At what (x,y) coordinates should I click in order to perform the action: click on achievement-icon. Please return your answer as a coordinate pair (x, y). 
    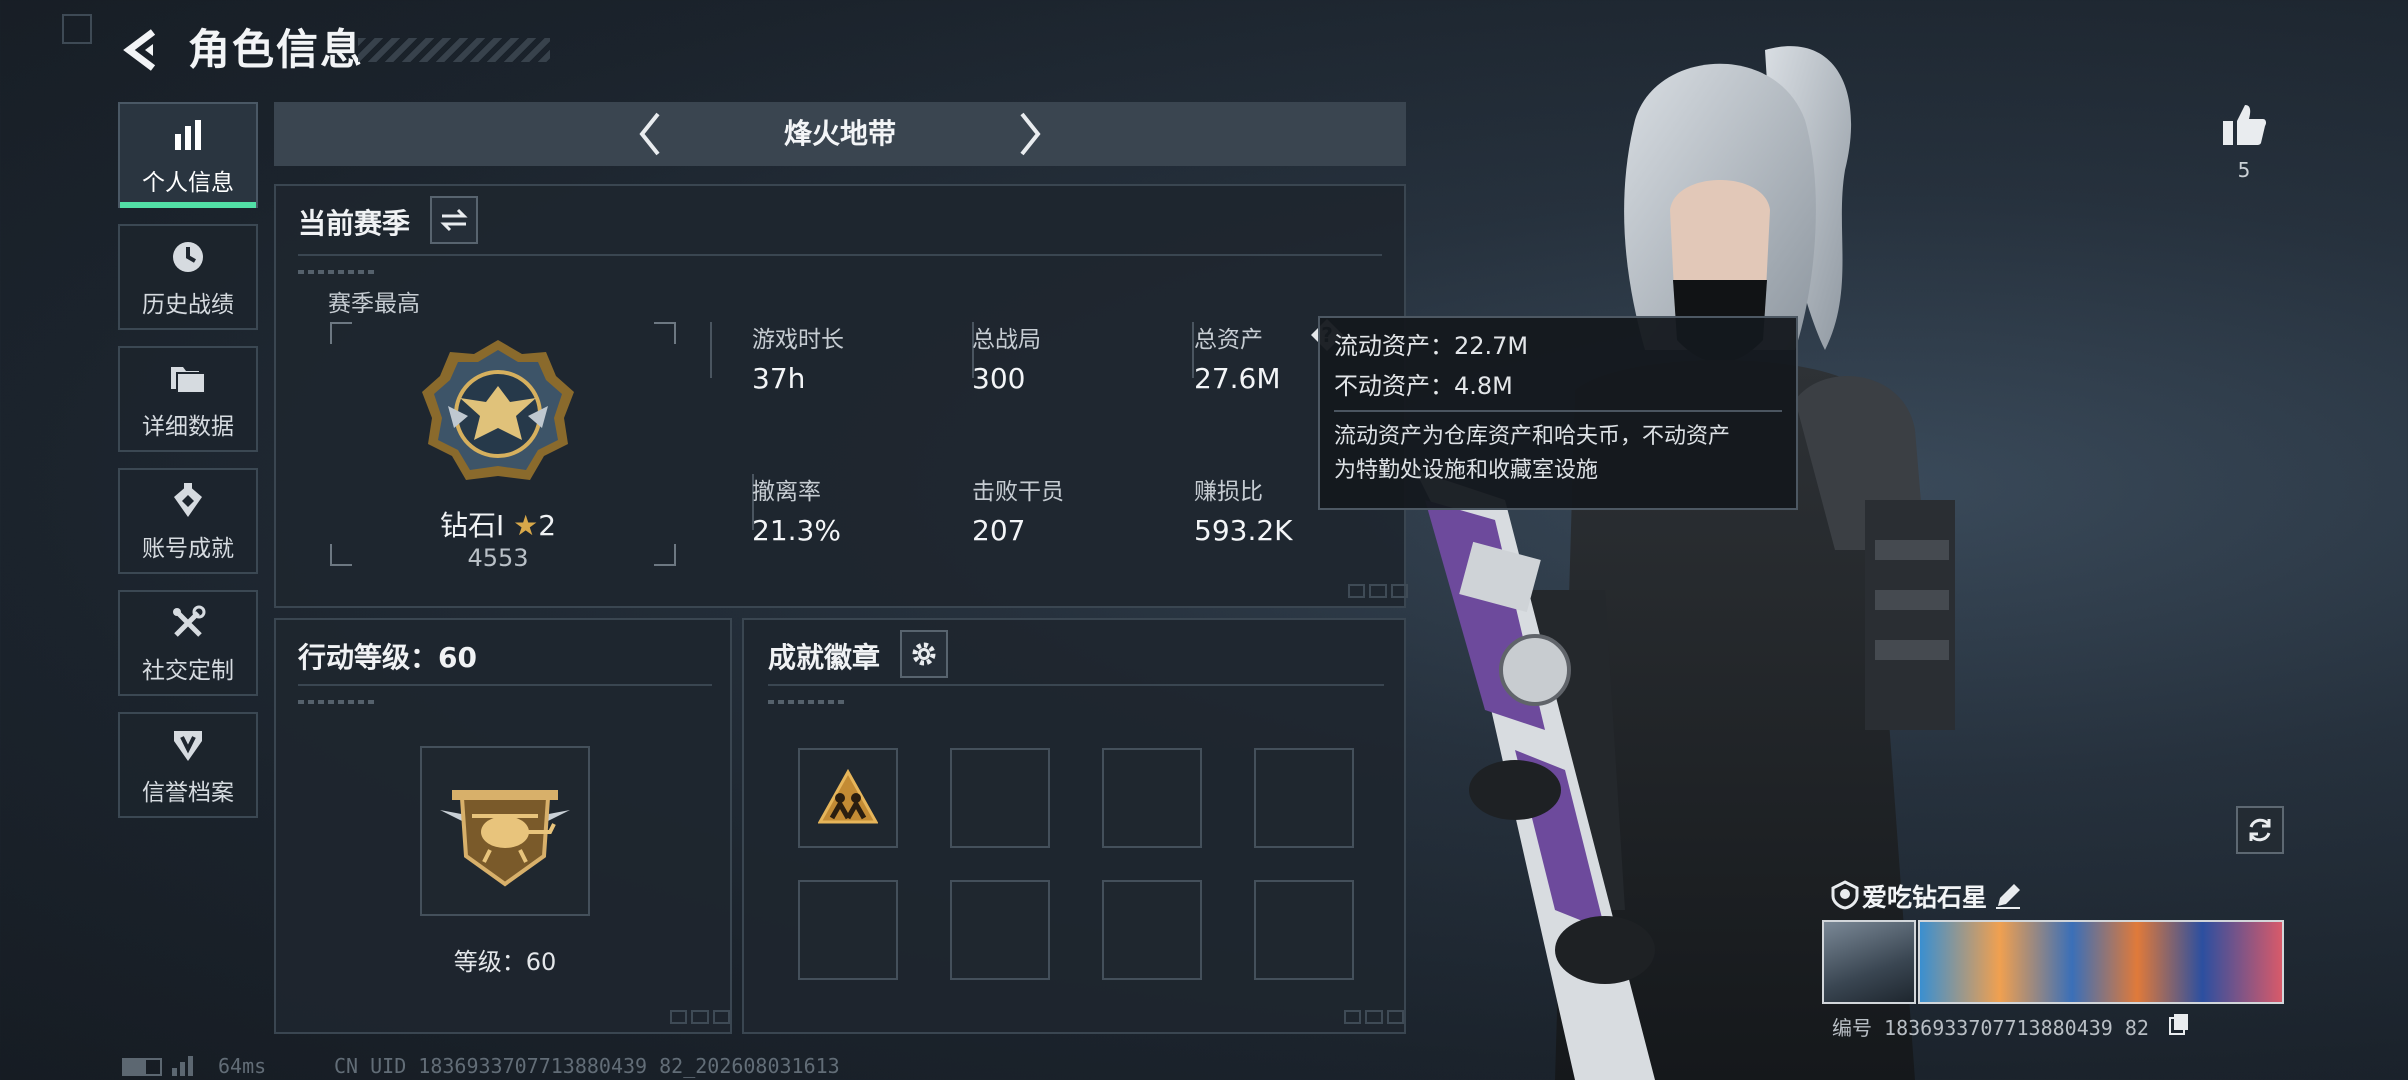
    Looking at the image, I should click on (188, 501).